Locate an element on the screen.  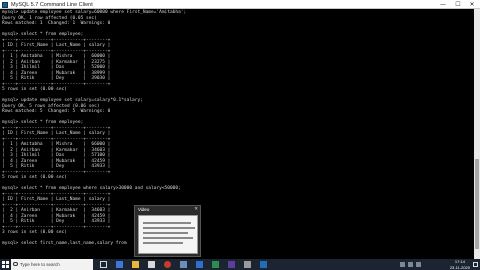
search-icon is located at coordinates (15, 263).